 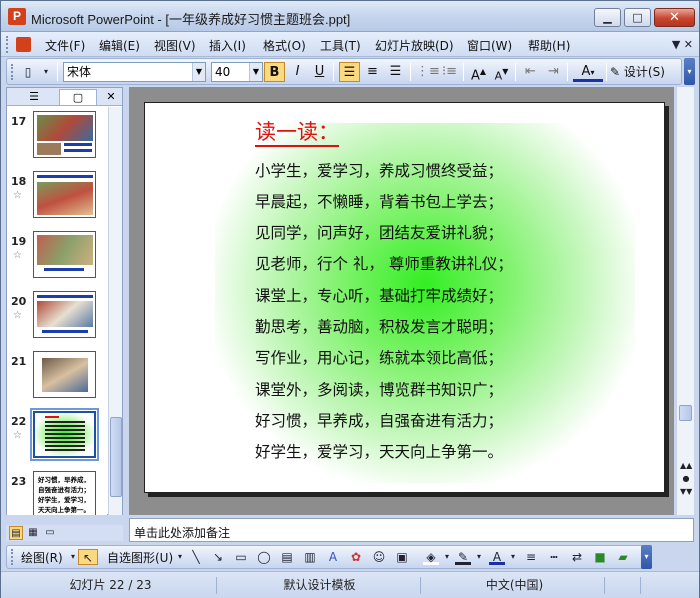 I want to click on poem-line: 课堂外，多阅读，博览群书知识广；, so click(x=379, y=389).